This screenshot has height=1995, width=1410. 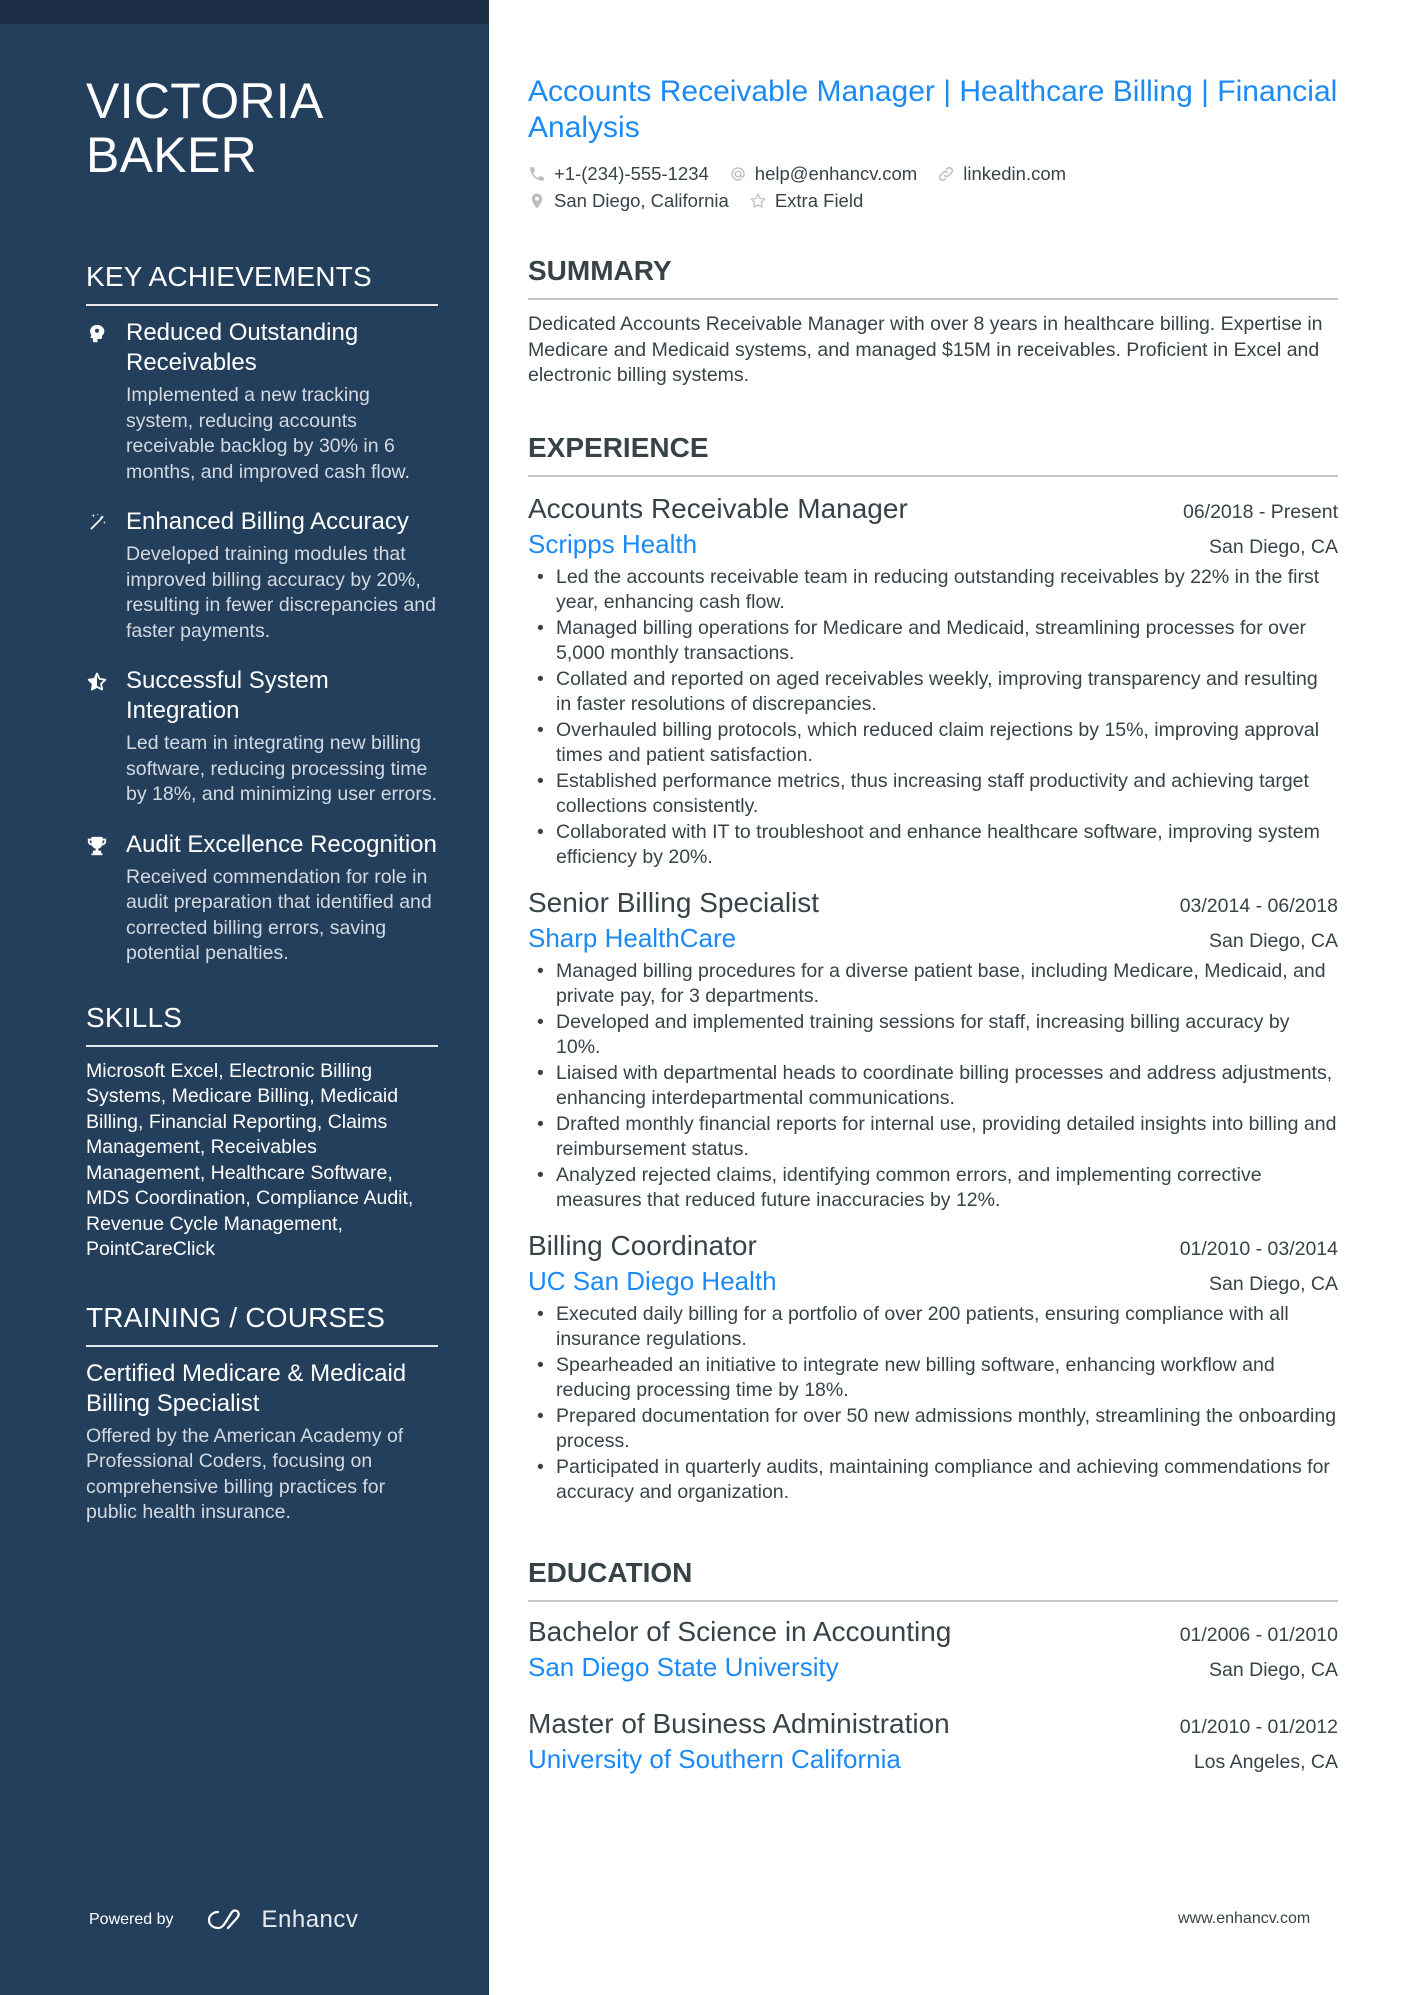 I want to click on name-last: BAKER, so click(x=172, y=155).